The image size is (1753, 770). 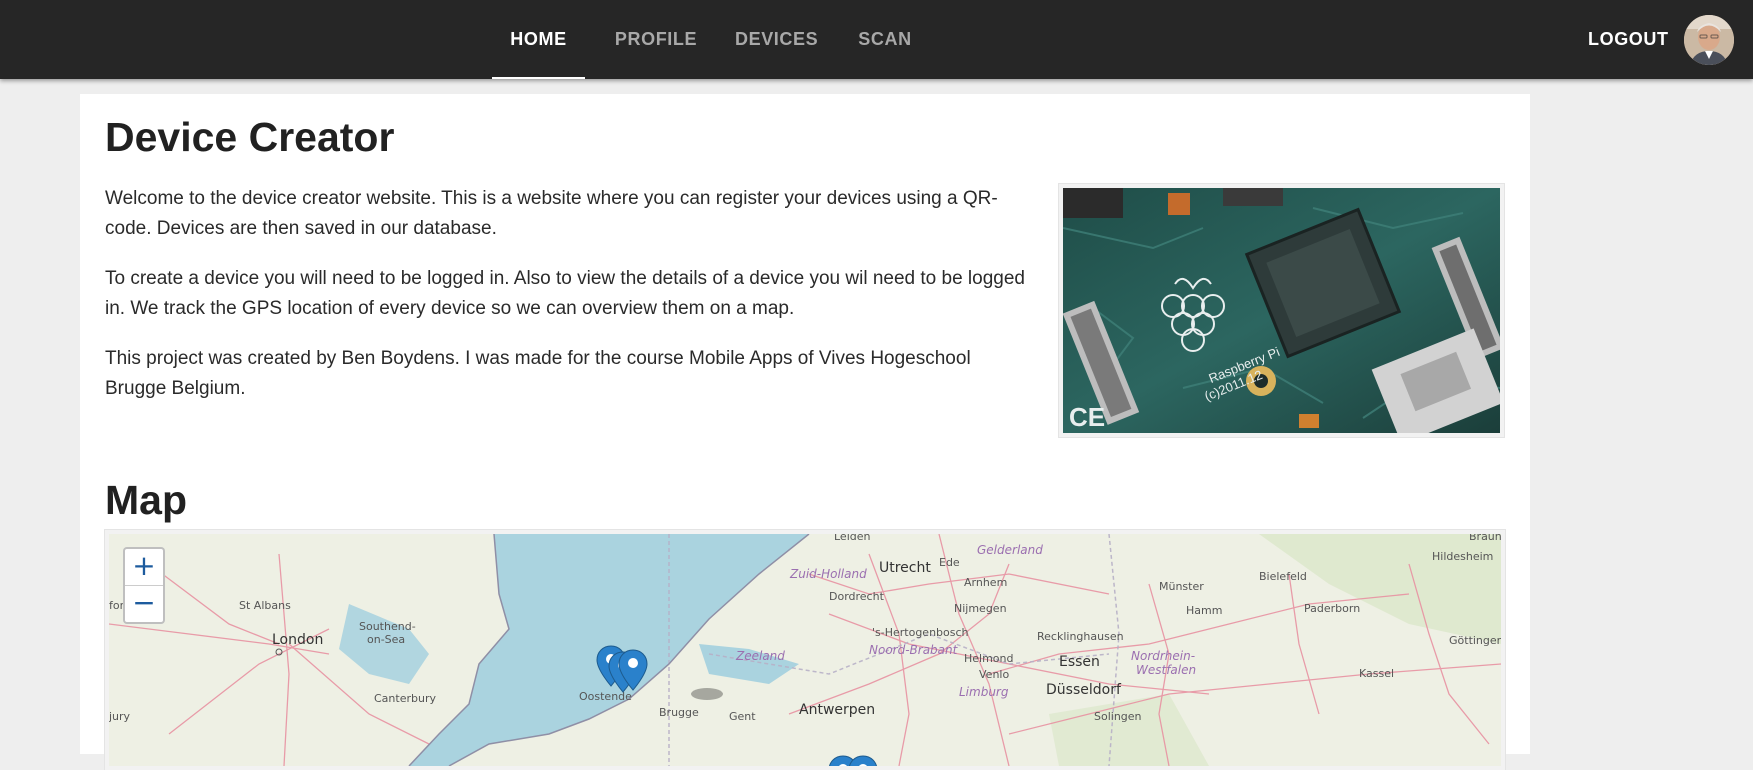 What do you see at coordinates (538, 39) in the screenshot?
I see `tab-home: HOME` at bounding box center [538, 39].